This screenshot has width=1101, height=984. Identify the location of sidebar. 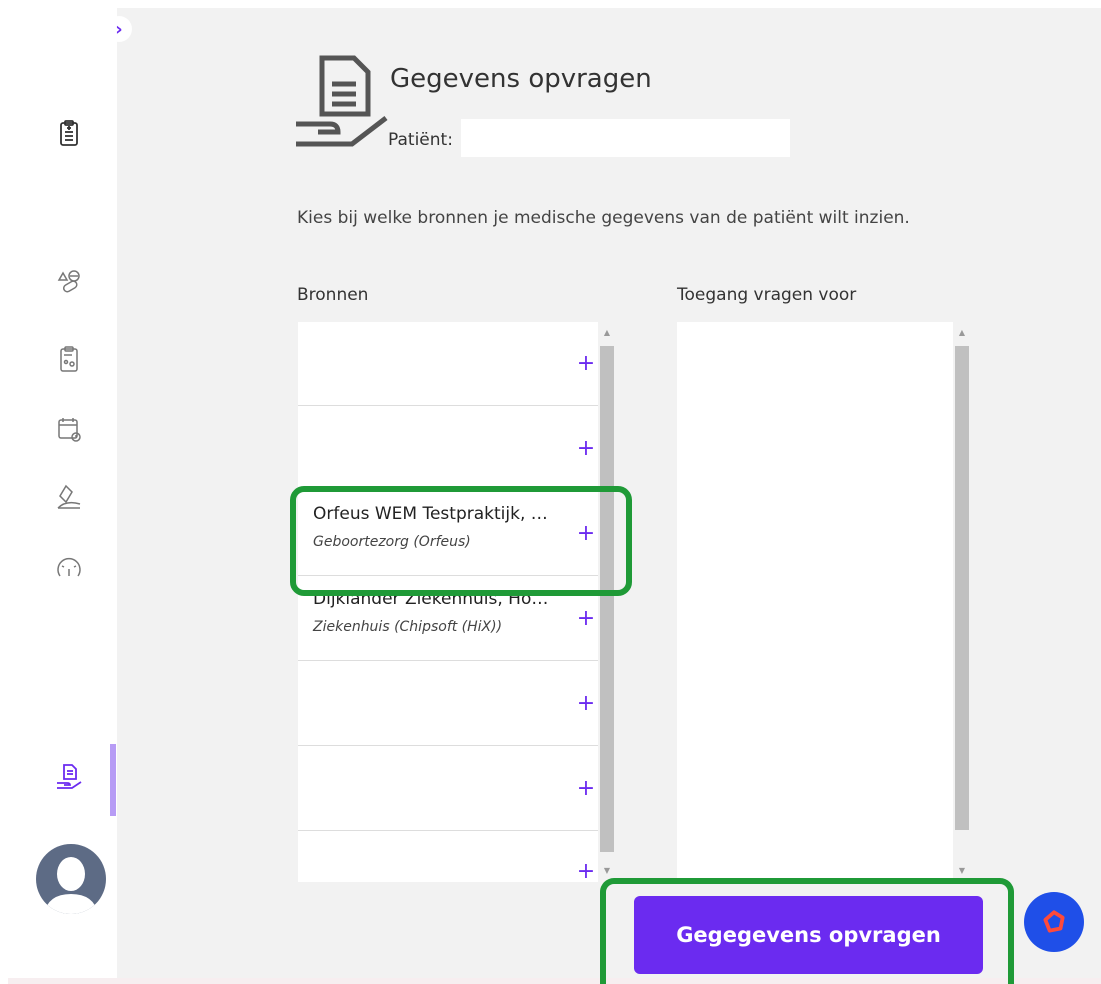
(62, 493).